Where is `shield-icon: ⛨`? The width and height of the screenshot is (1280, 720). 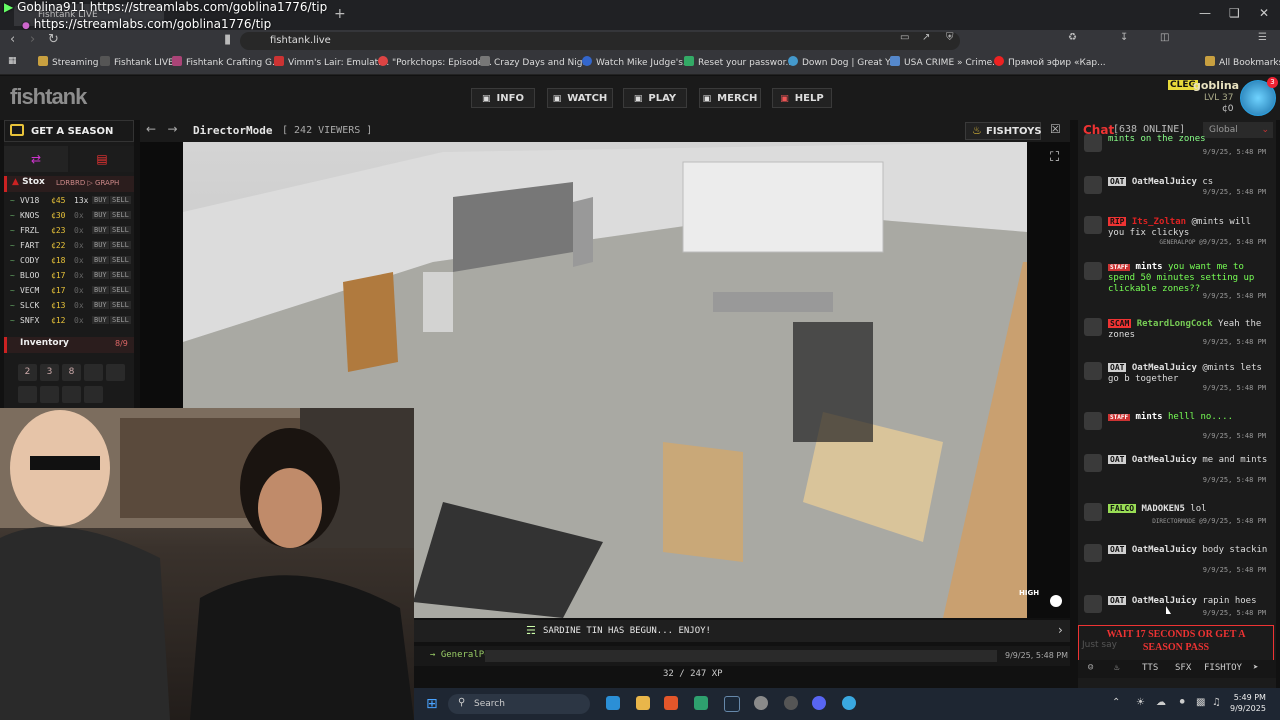
shield-icon: ⛨ is located at coordinates (950, 37).